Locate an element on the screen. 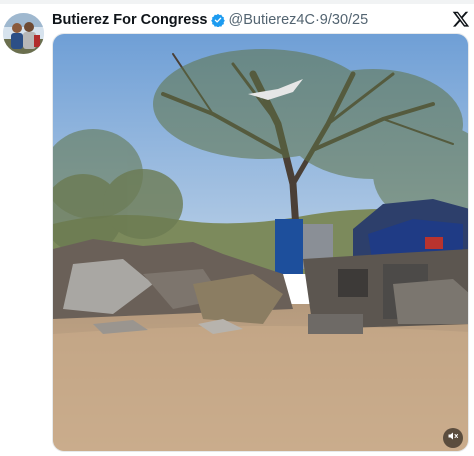 Image resolution: width=474 pixels, height=456 pixels. avatar-photo is located at coordinates (23, 33).